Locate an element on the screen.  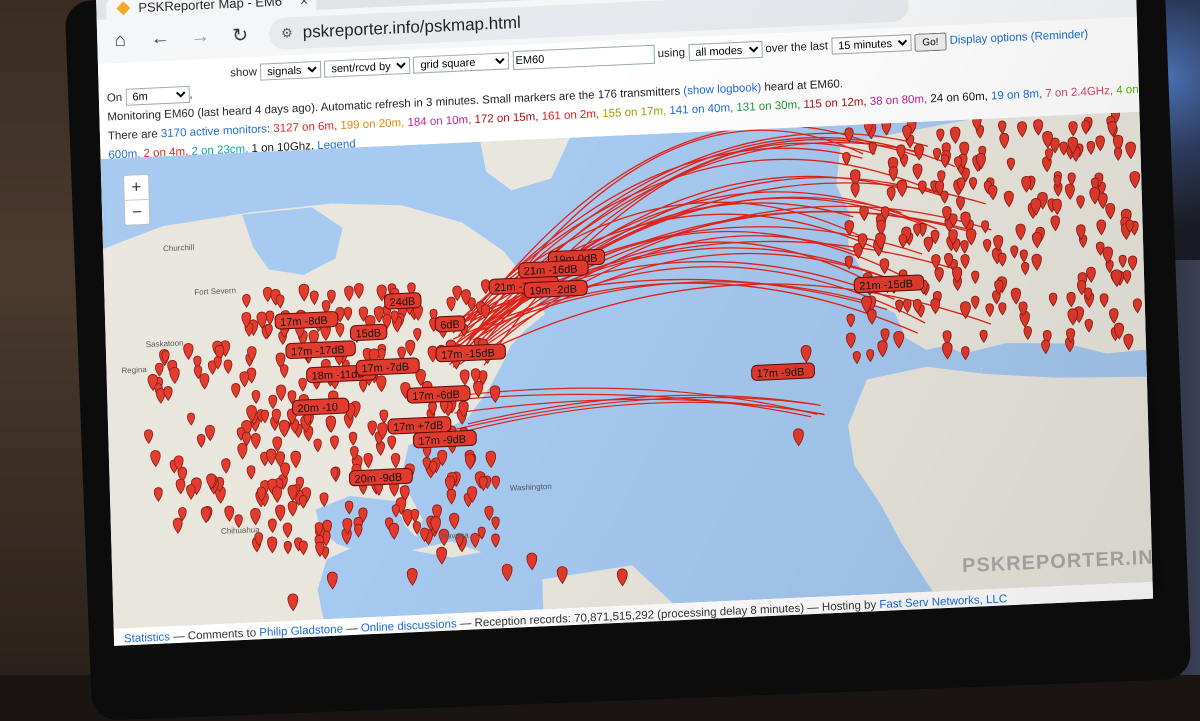
zoom-out-button: − is located at coordinates (137, 211).